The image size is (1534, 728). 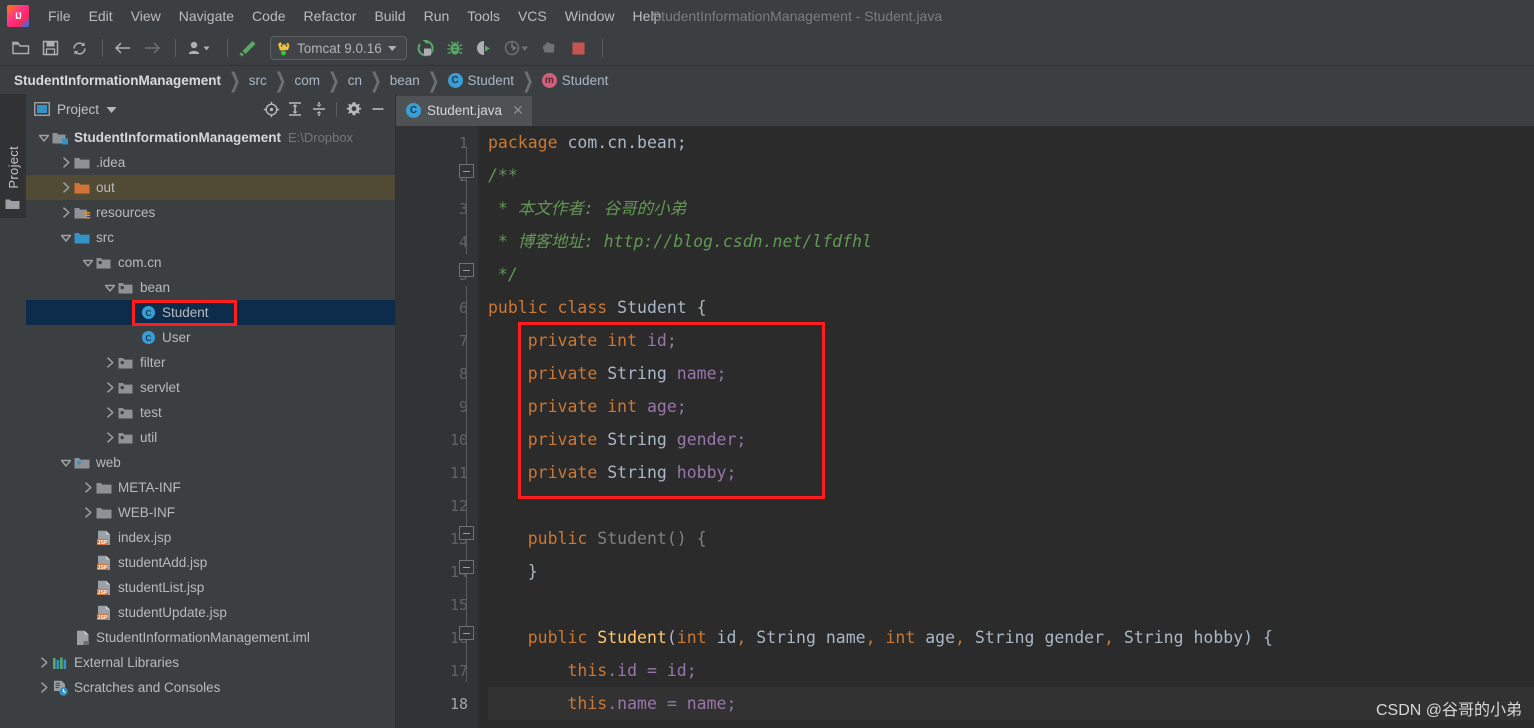 I want to click on menu-code: Code, so click(x=268, y=16).